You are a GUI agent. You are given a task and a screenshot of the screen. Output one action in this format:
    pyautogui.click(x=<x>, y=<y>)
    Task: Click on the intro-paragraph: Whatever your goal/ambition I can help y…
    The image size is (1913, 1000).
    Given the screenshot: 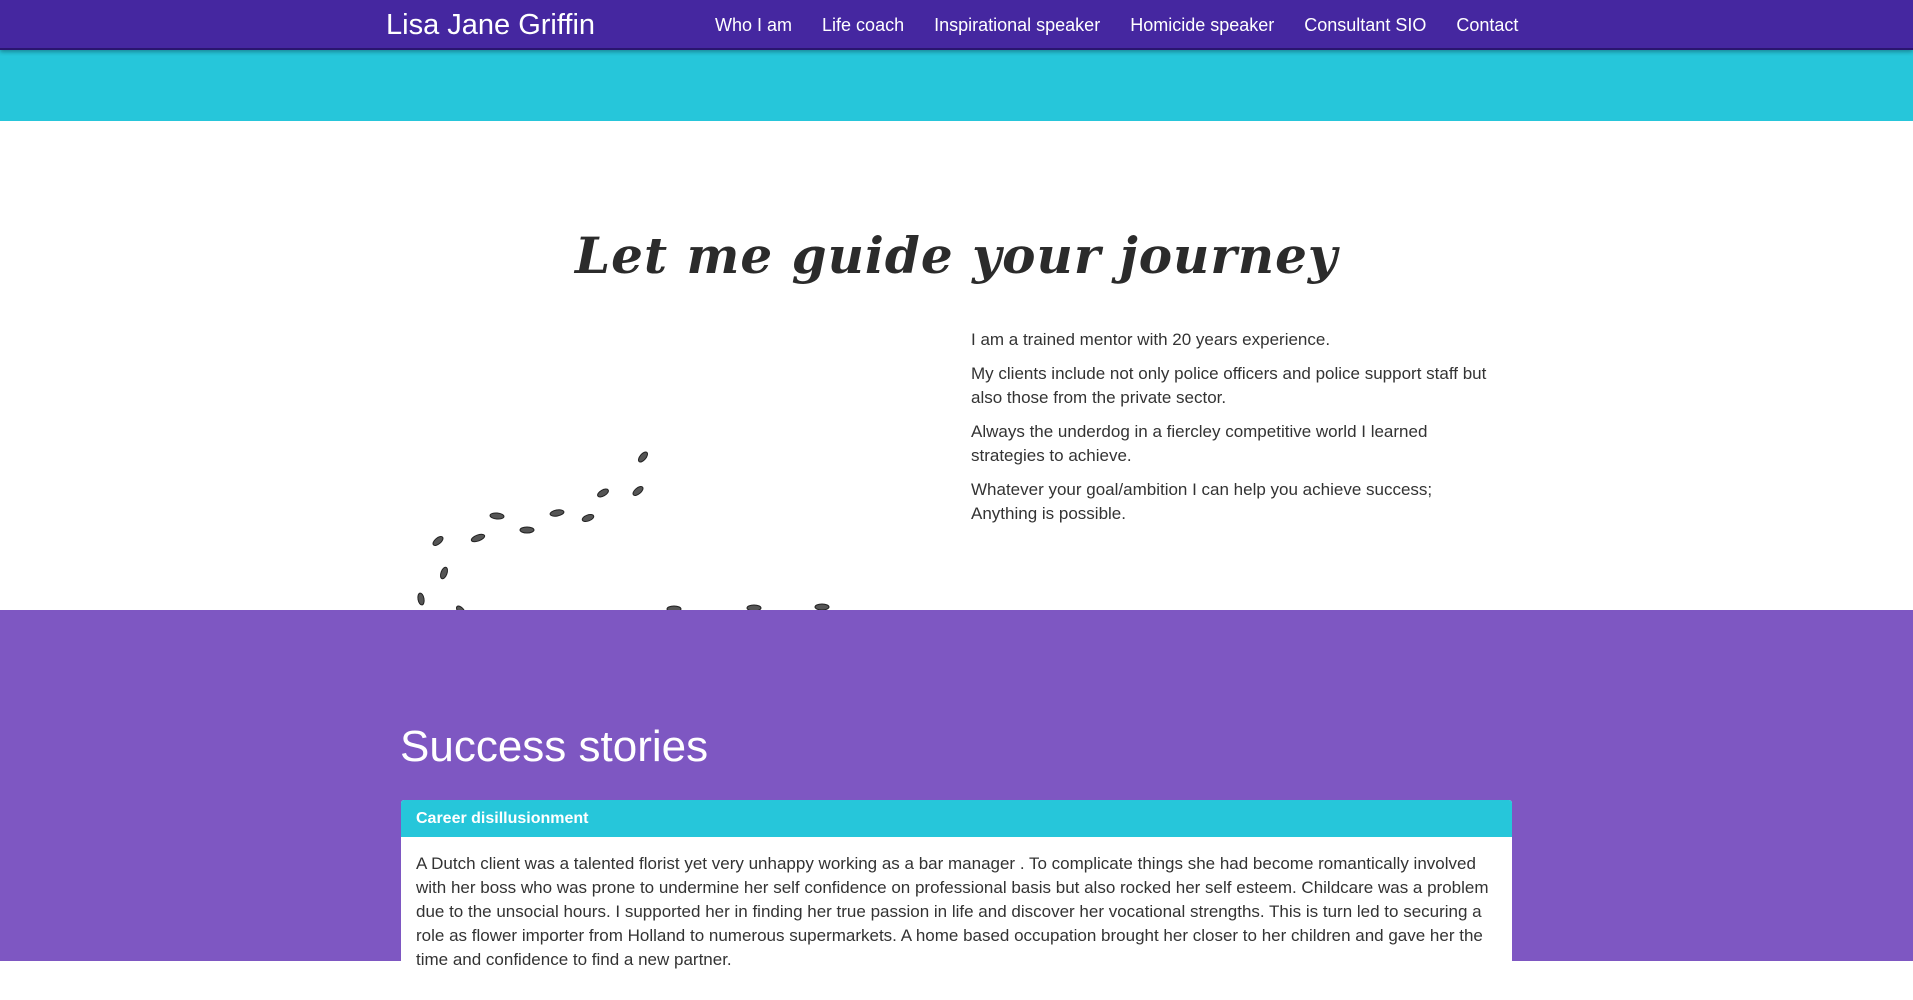 What is the action you would take?
    pyautogui.click(x=1202, y=501)
    